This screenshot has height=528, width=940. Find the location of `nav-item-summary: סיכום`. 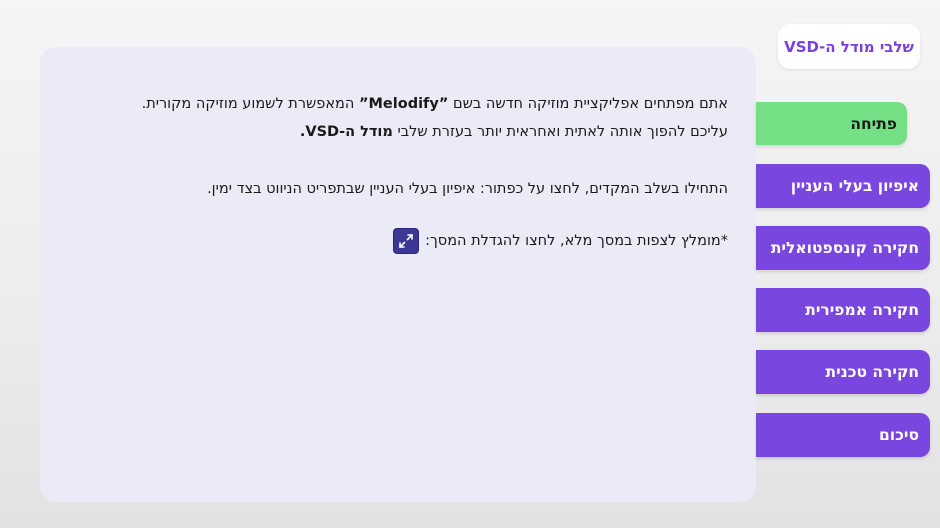

nav-item-summary: סיכום is located at coordinates (843, 435).